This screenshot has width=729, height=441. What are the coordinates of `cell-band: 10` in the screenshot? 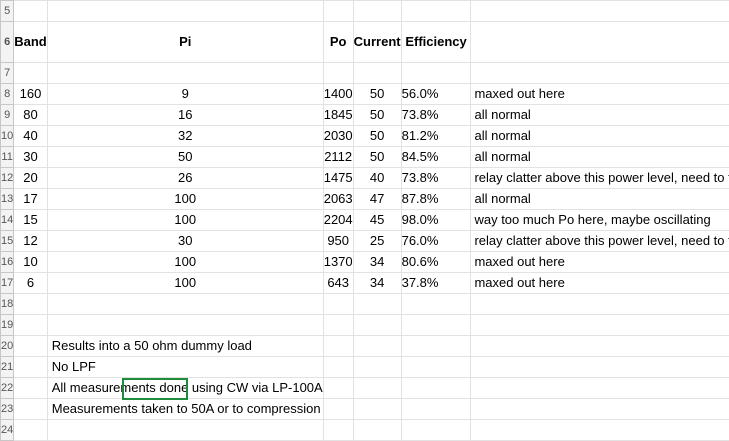 It's located at (31, 262).